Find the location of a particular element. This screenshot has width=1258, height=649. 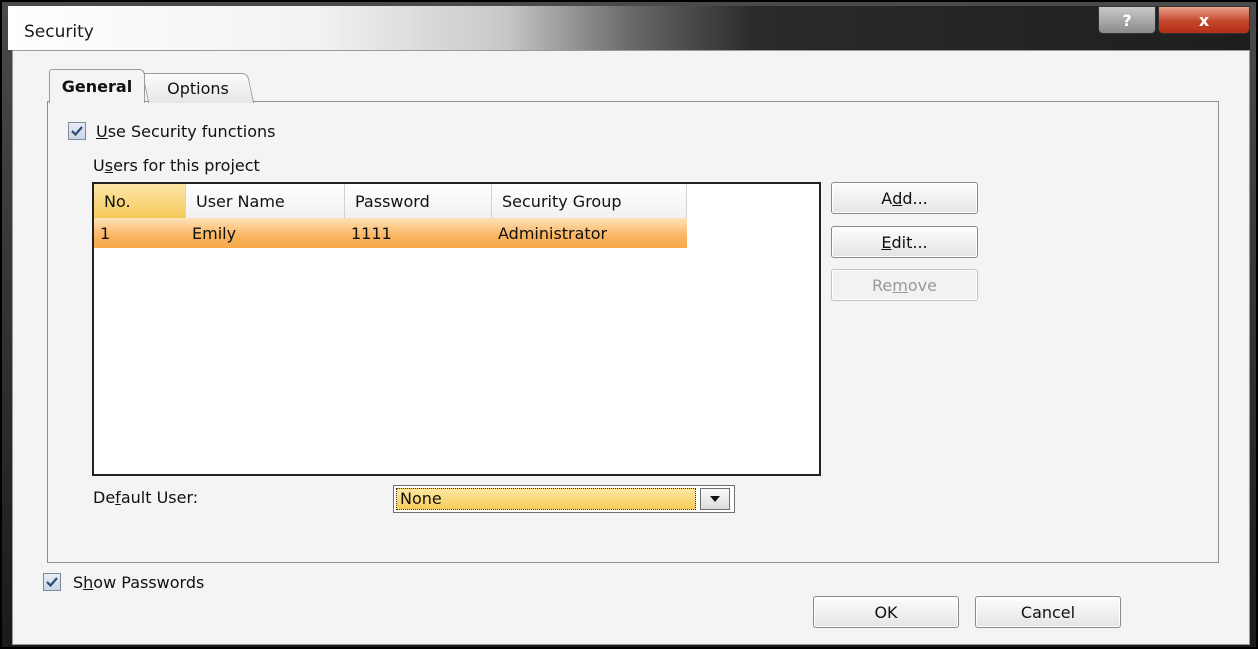

window-title: Security is located at coordinates (59, 32).